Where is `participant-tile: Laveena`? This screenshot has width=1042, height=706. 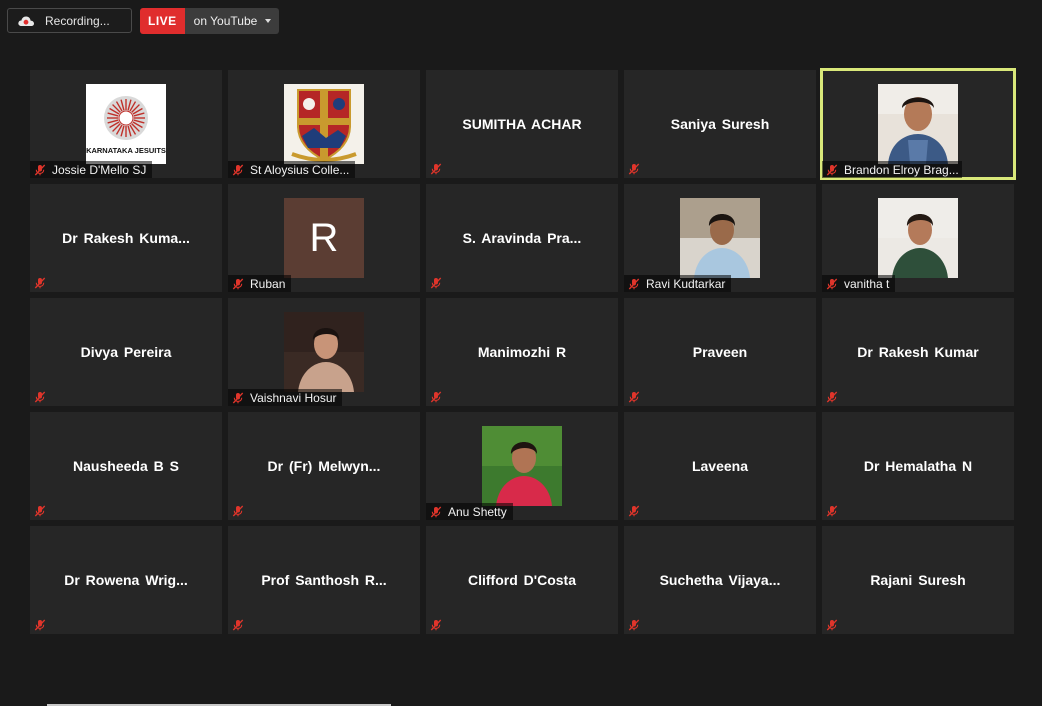 participant-tile: Laveena is located at coordinates (720, 466).